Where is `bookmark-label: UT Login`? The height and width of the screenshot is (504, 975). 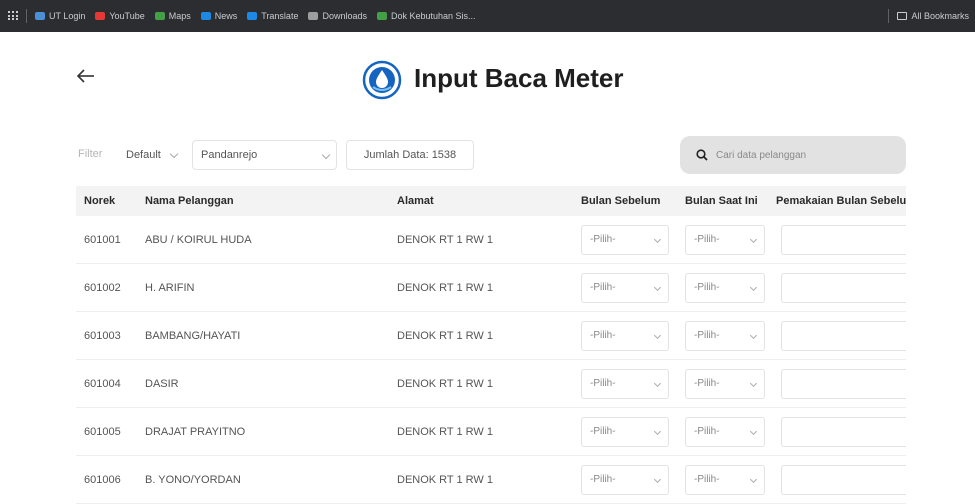 bookmark-label: UT Login is located at coordinates (67, 16).